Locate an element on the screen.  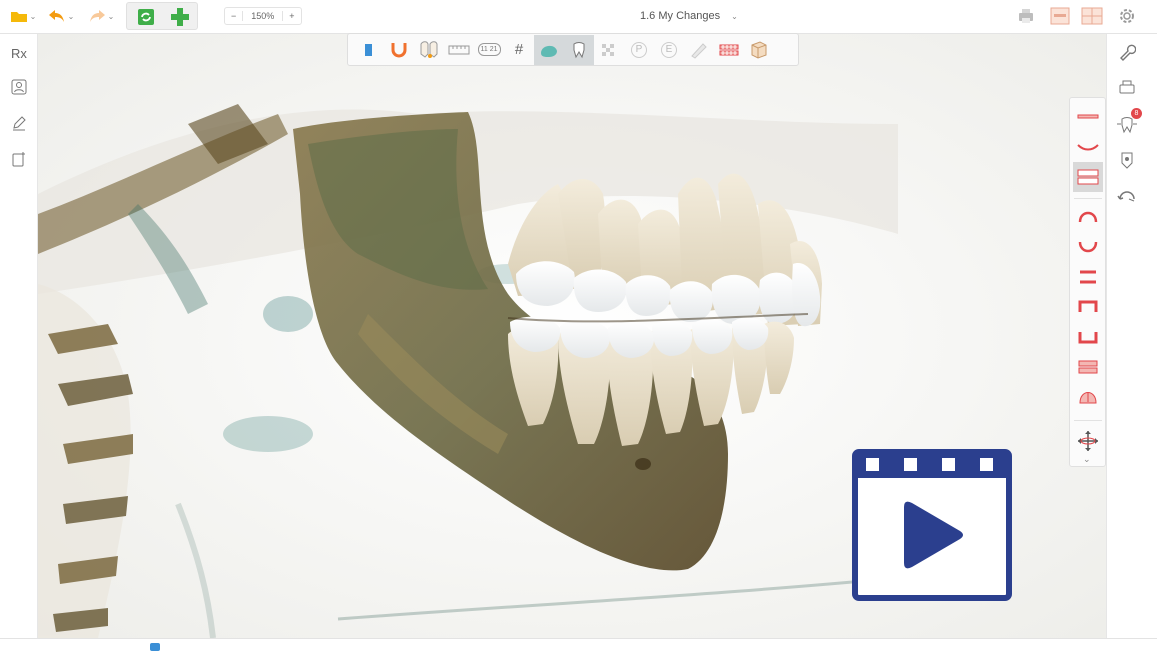
rotate-view-button is located at coordinates (1127, 196).